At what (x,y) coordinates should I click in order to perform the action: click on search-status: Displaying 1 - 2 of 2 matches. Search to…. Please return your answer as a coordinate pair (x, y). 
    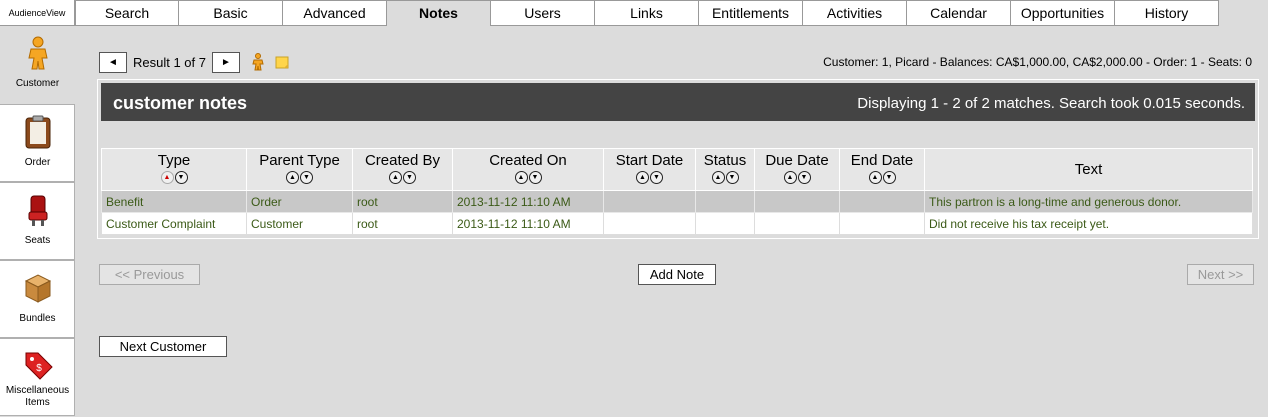
    Looking at the image, I should click on (1051, 103).